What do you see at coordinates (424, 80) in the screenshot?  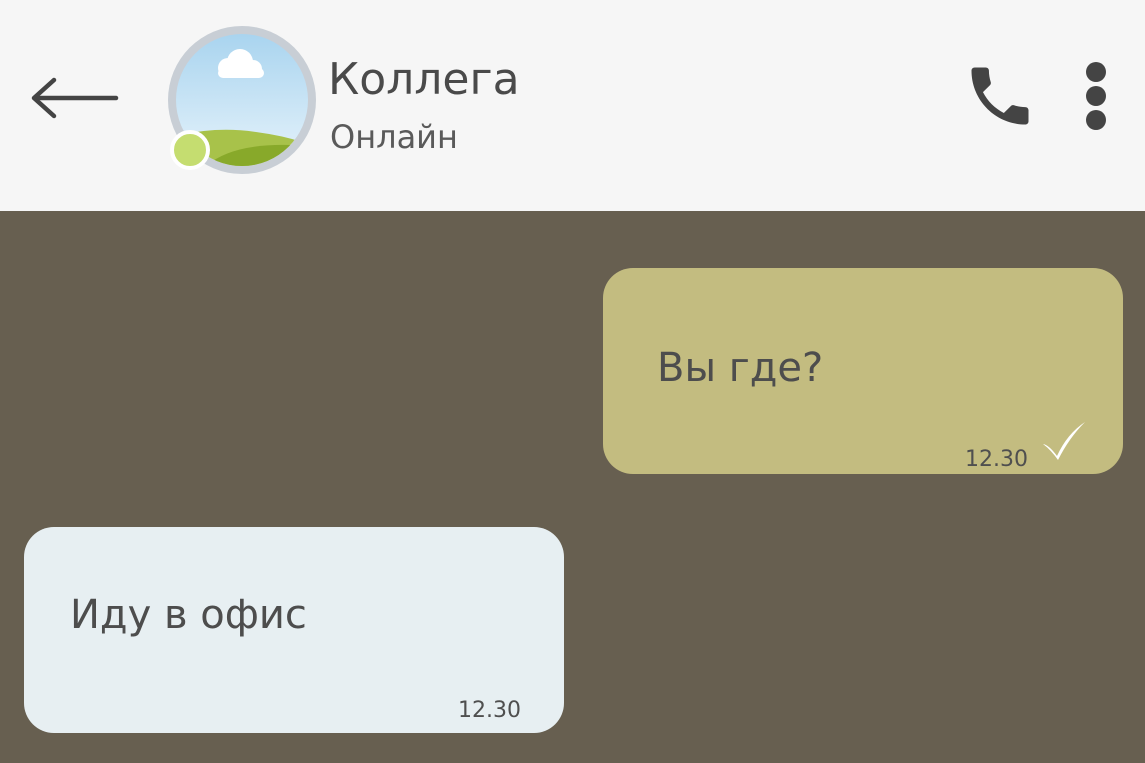 I see `contact-name: Коллега` at bounding box center [424, 80].